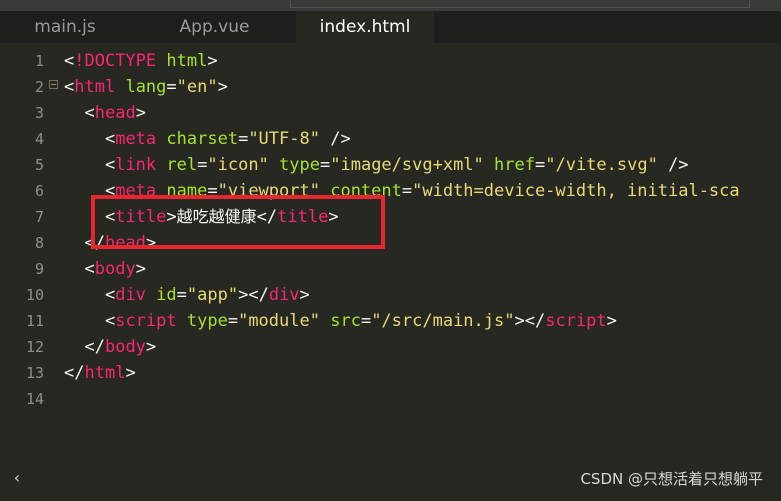 The image size is (781, 501). What do you see at coordinates (520, 4) in the screenshot?
I see `top-strip-mark` at bounding box center [520, 4].